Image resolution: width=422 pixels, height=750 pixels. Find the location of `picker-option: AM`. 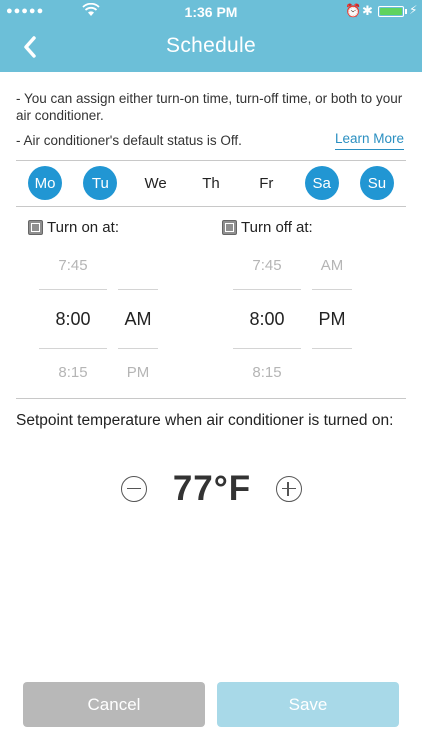

picker-option: AM is located at coordinates (332, 265).